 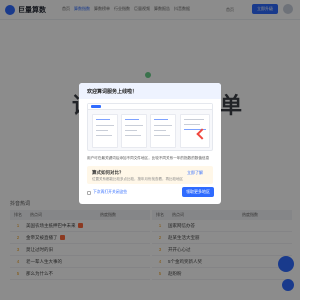 What do you see at coordinates (108, 172) in the screenshot?
I see `tip-title: 算式如何对比？` at bounding box center [108, 172].